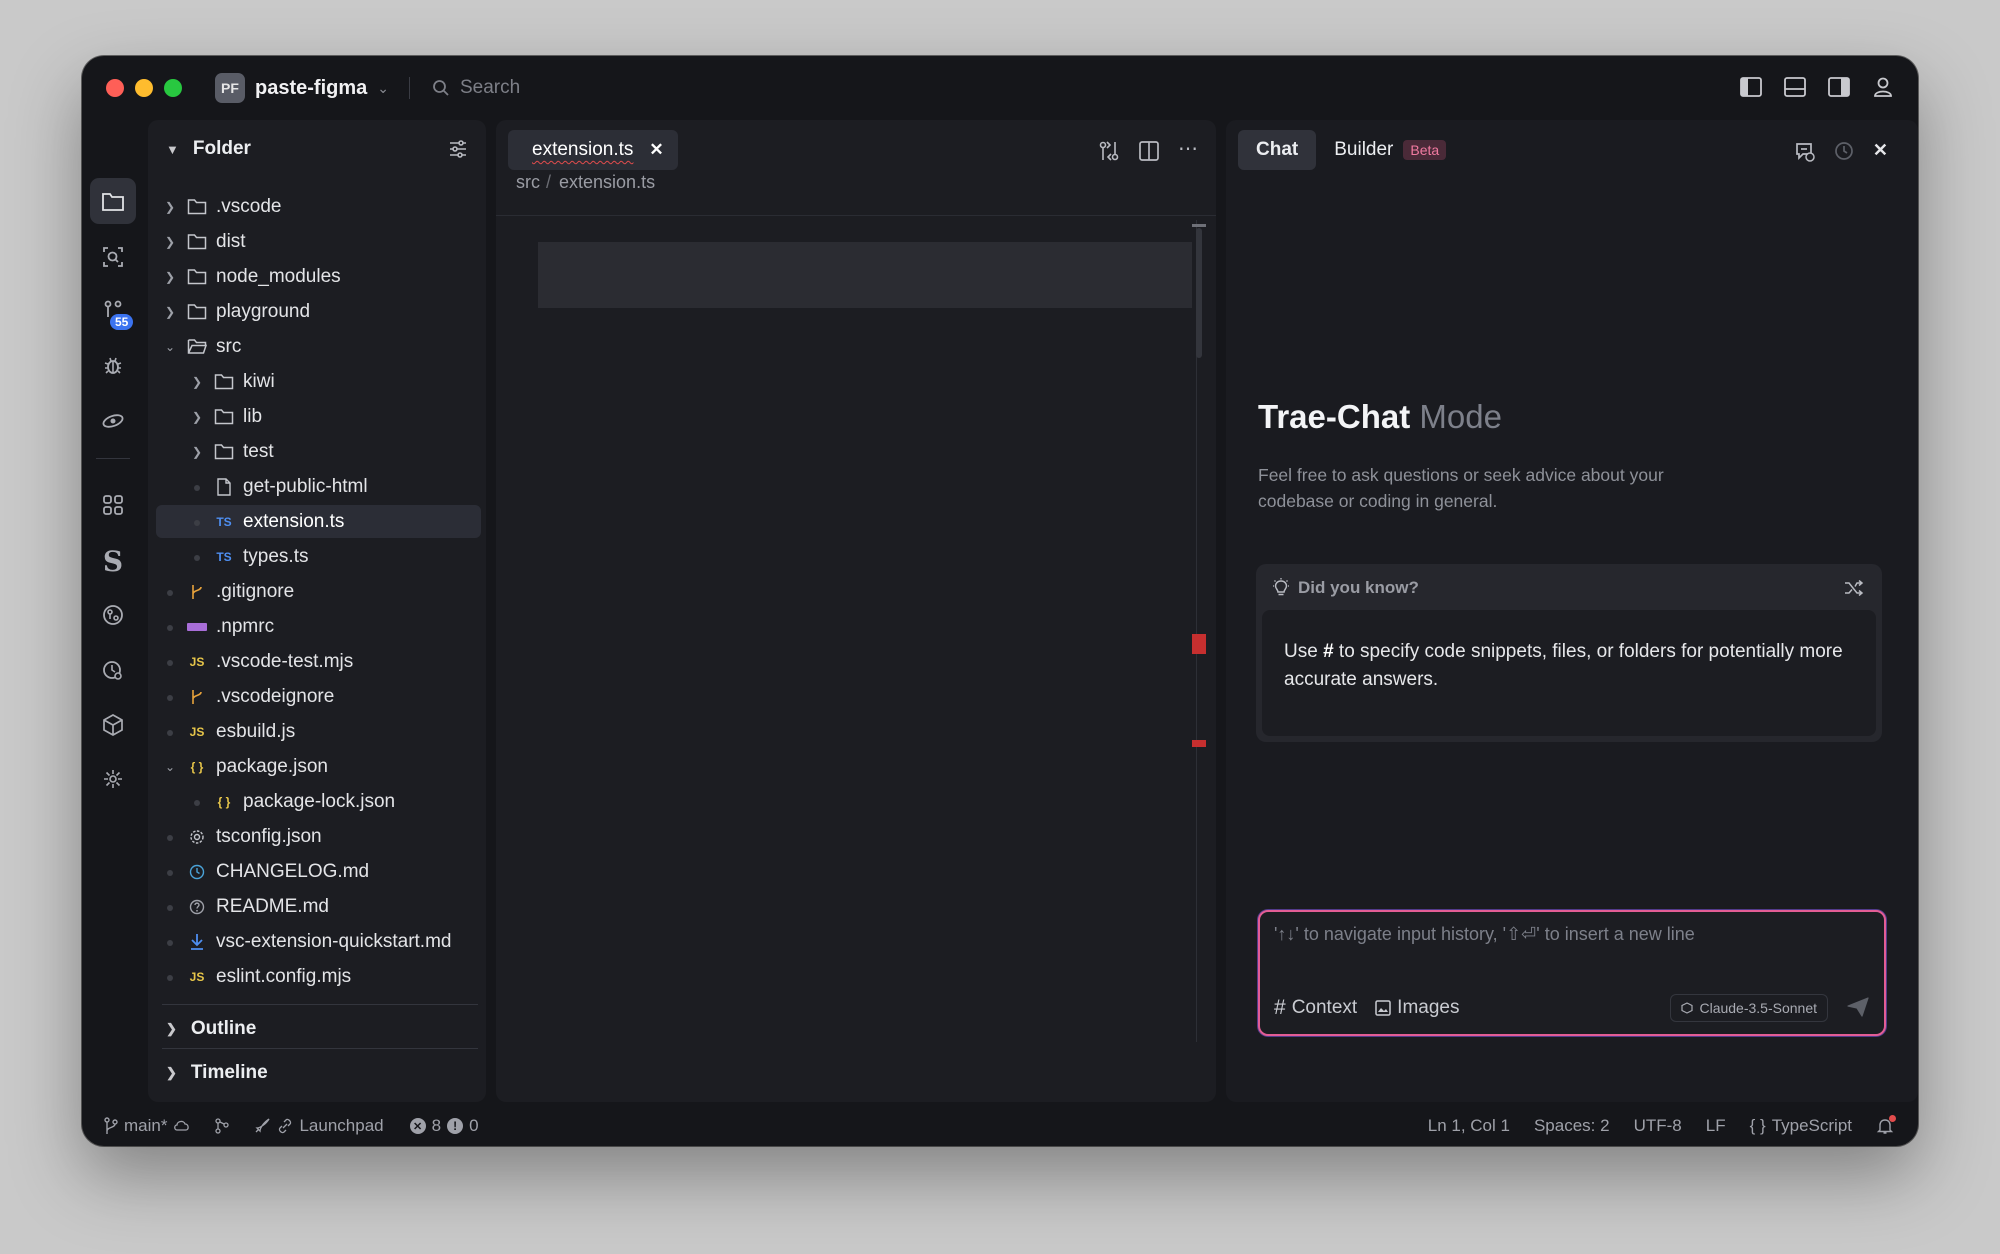 Image resolution: width=2000 pixels, height=1254 pixels. I want to click on problems-indicator: ✕ 8! 0, so click(444, 1126).